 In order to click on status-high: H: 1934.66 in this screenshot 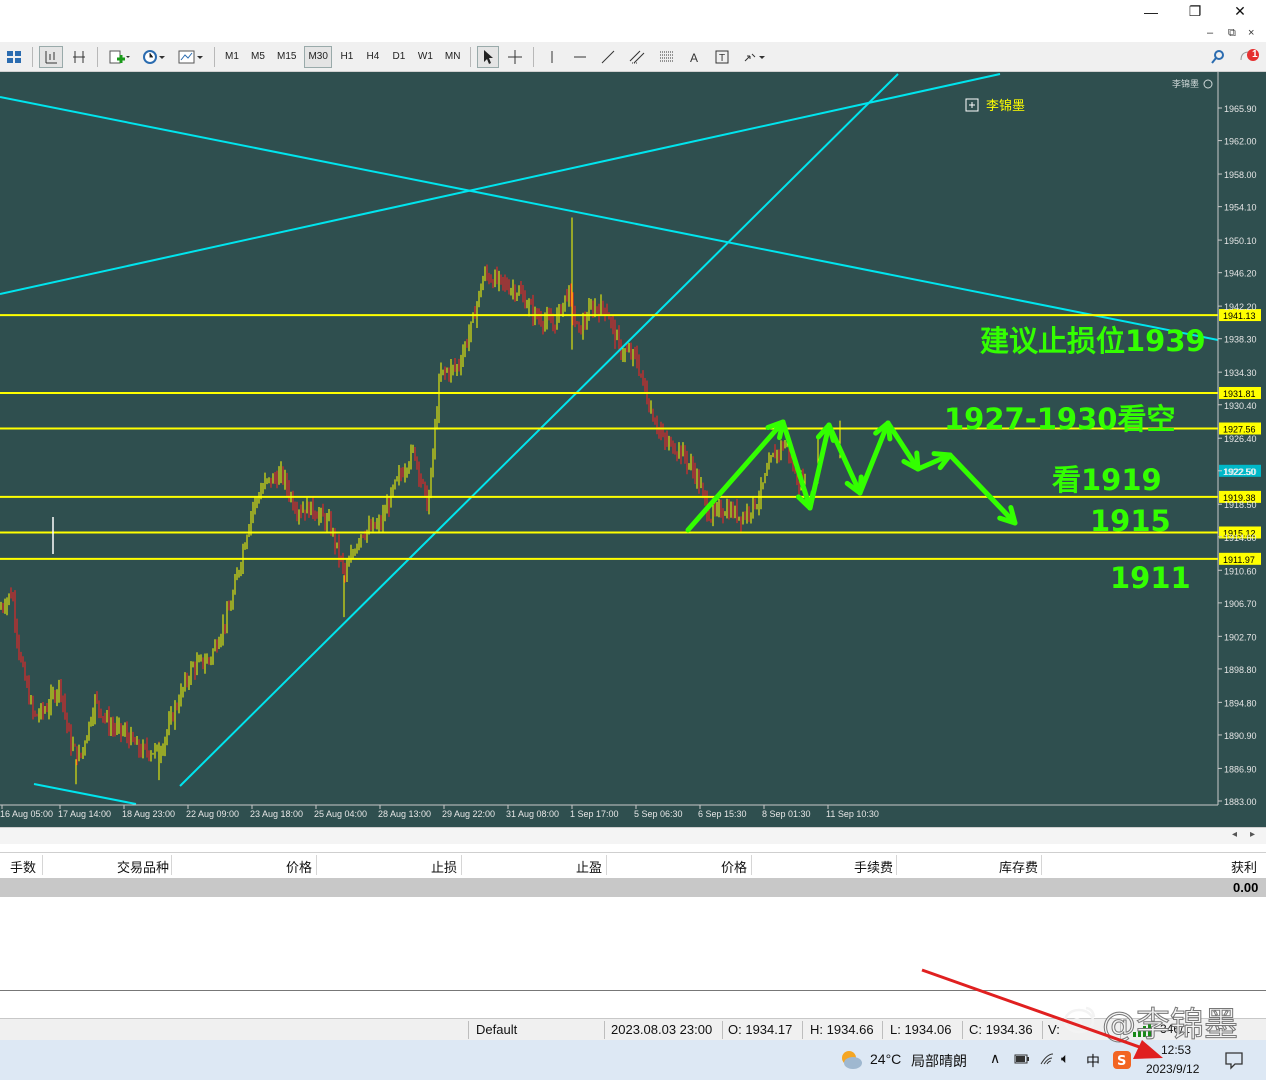, I will do `click(842, 1029)`.